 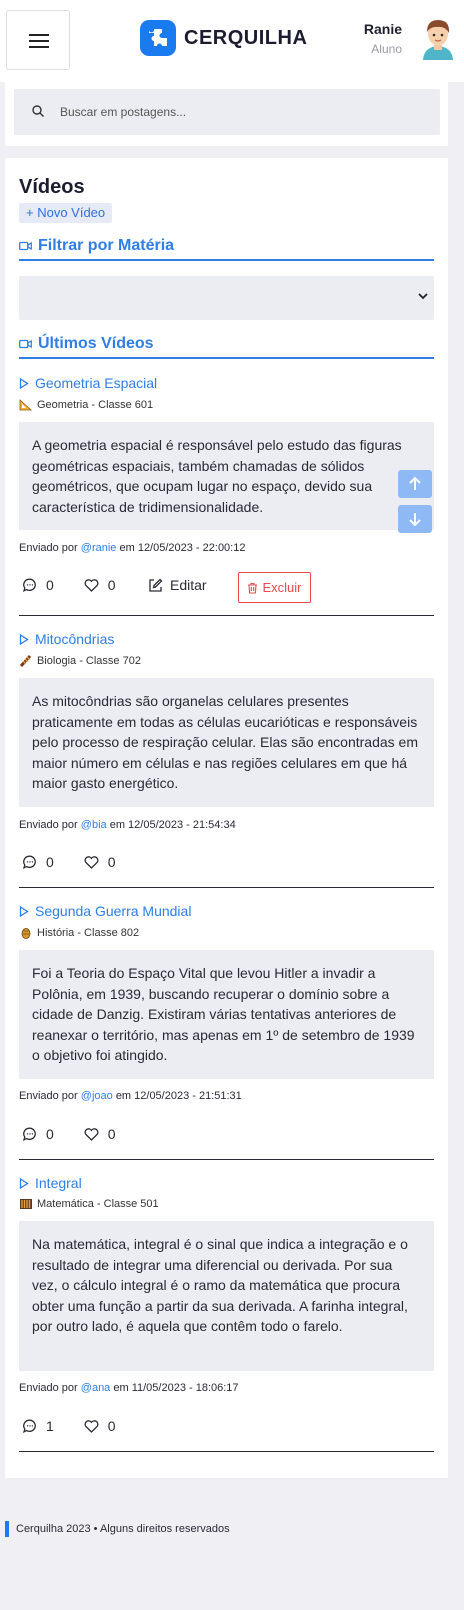 I want to click on amphora-icon, so click(x=26, y=933).